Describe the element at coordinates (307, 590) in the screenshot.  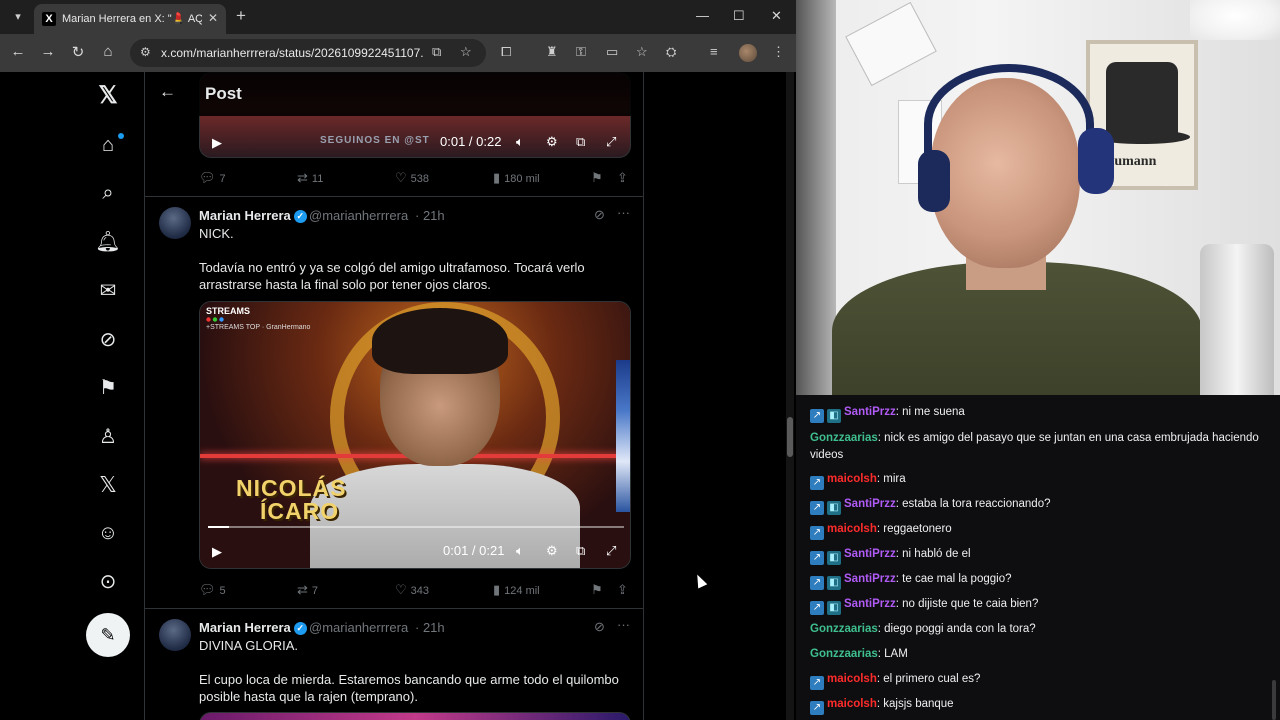
I see `repost-button: ⇄ 7` at that location.